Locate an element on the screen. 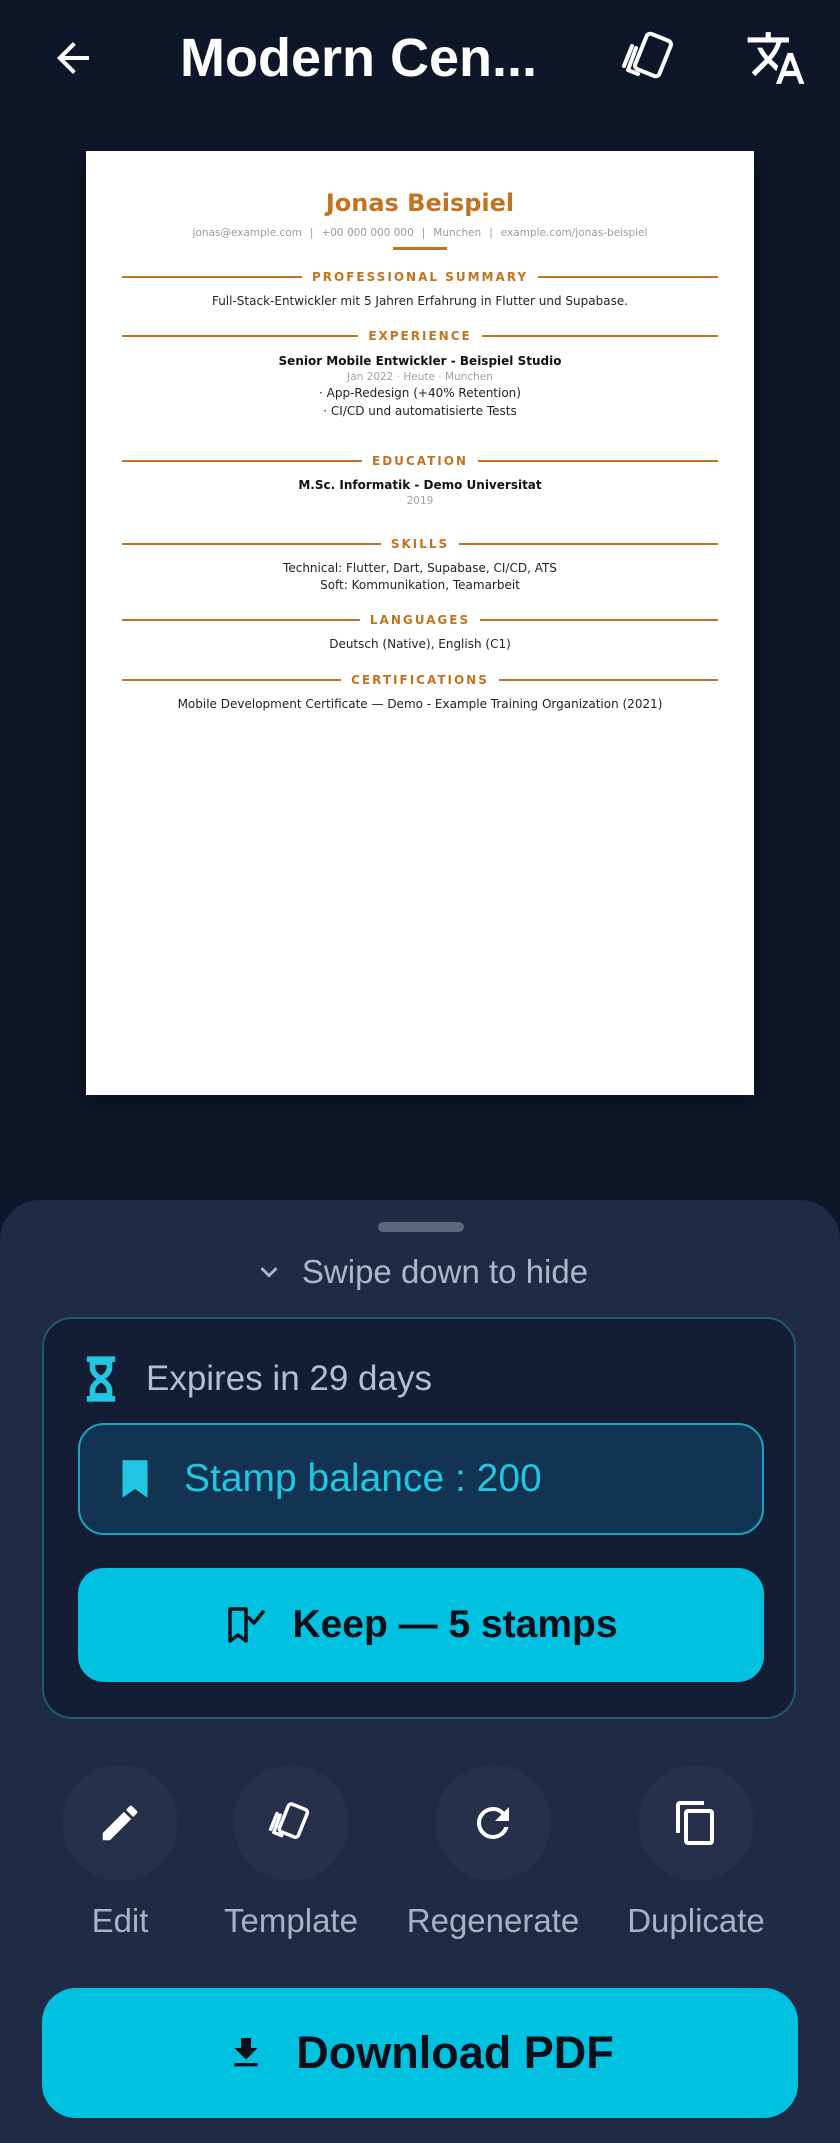  template-action-label: Template is located at coordinates (291, 1920).